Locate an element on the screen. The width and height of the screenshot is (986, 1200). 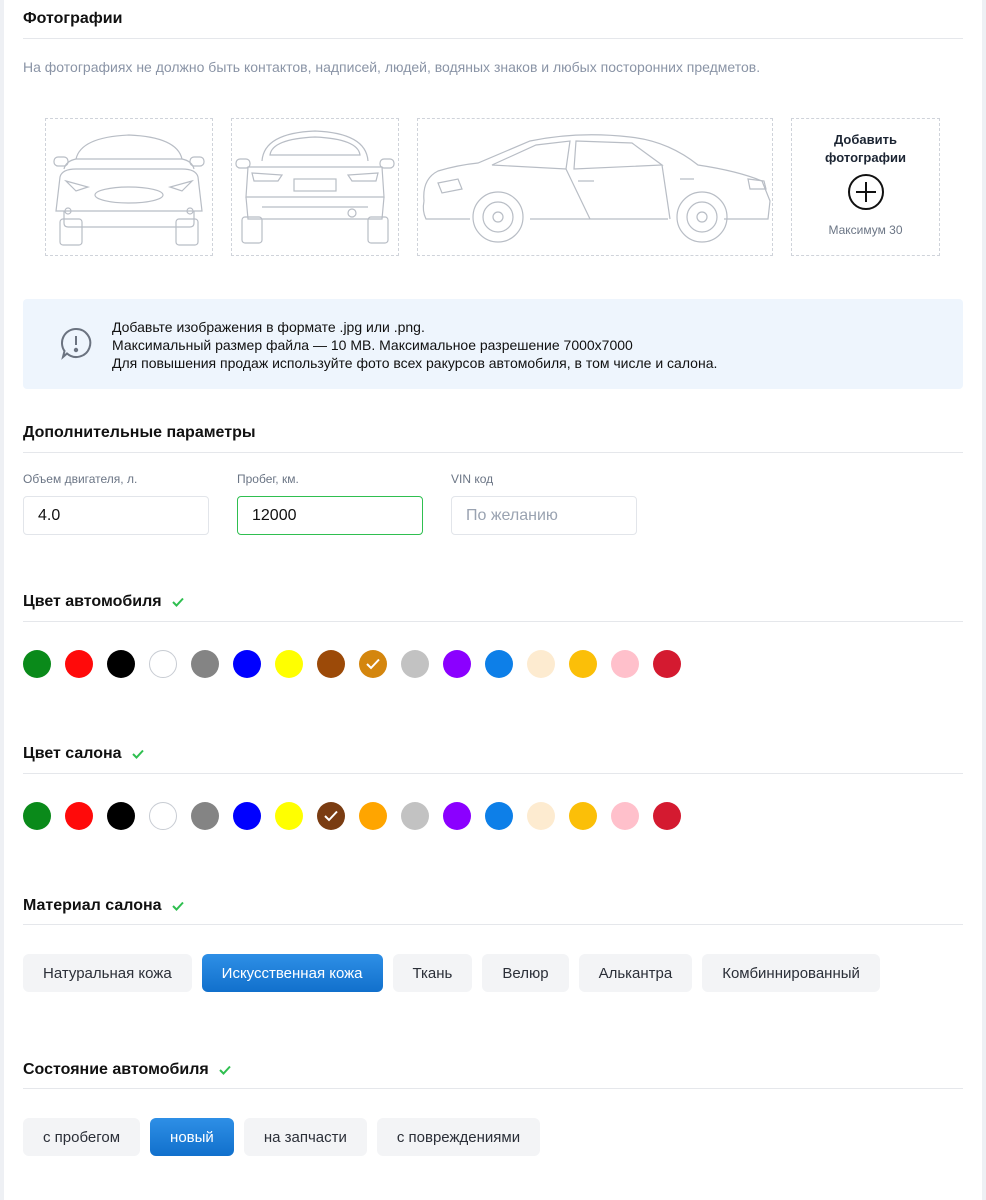
max-photos-label: Максимум 30 is located at coordinates (865, 230).